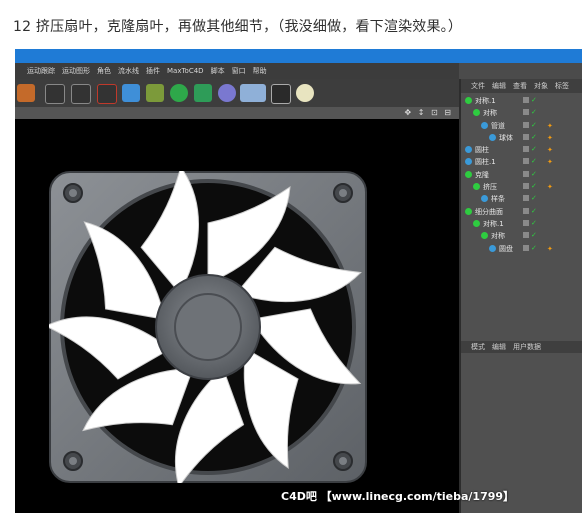 The image size is (587, 513). What do you see at coordinates (478, 347) in the screenshot?
I see `tab-mode: 模式` at bounding box center [478, 347].